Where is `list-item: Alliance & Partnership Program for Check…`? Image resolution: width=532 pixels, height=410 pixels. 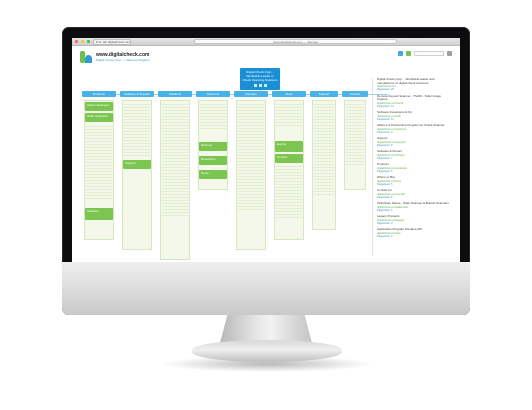
list-item: Alliance & Partnership Program for Check… is located at coordinates (414, 129).